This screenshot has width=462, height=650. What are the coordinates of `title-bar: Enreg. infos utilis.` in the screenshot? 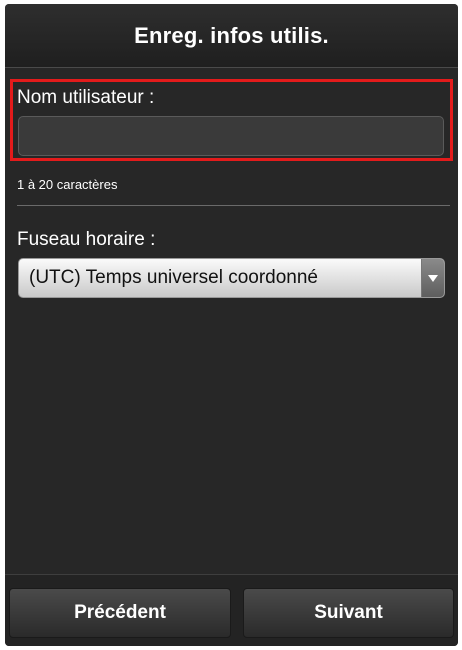 It's located at (231, 36).